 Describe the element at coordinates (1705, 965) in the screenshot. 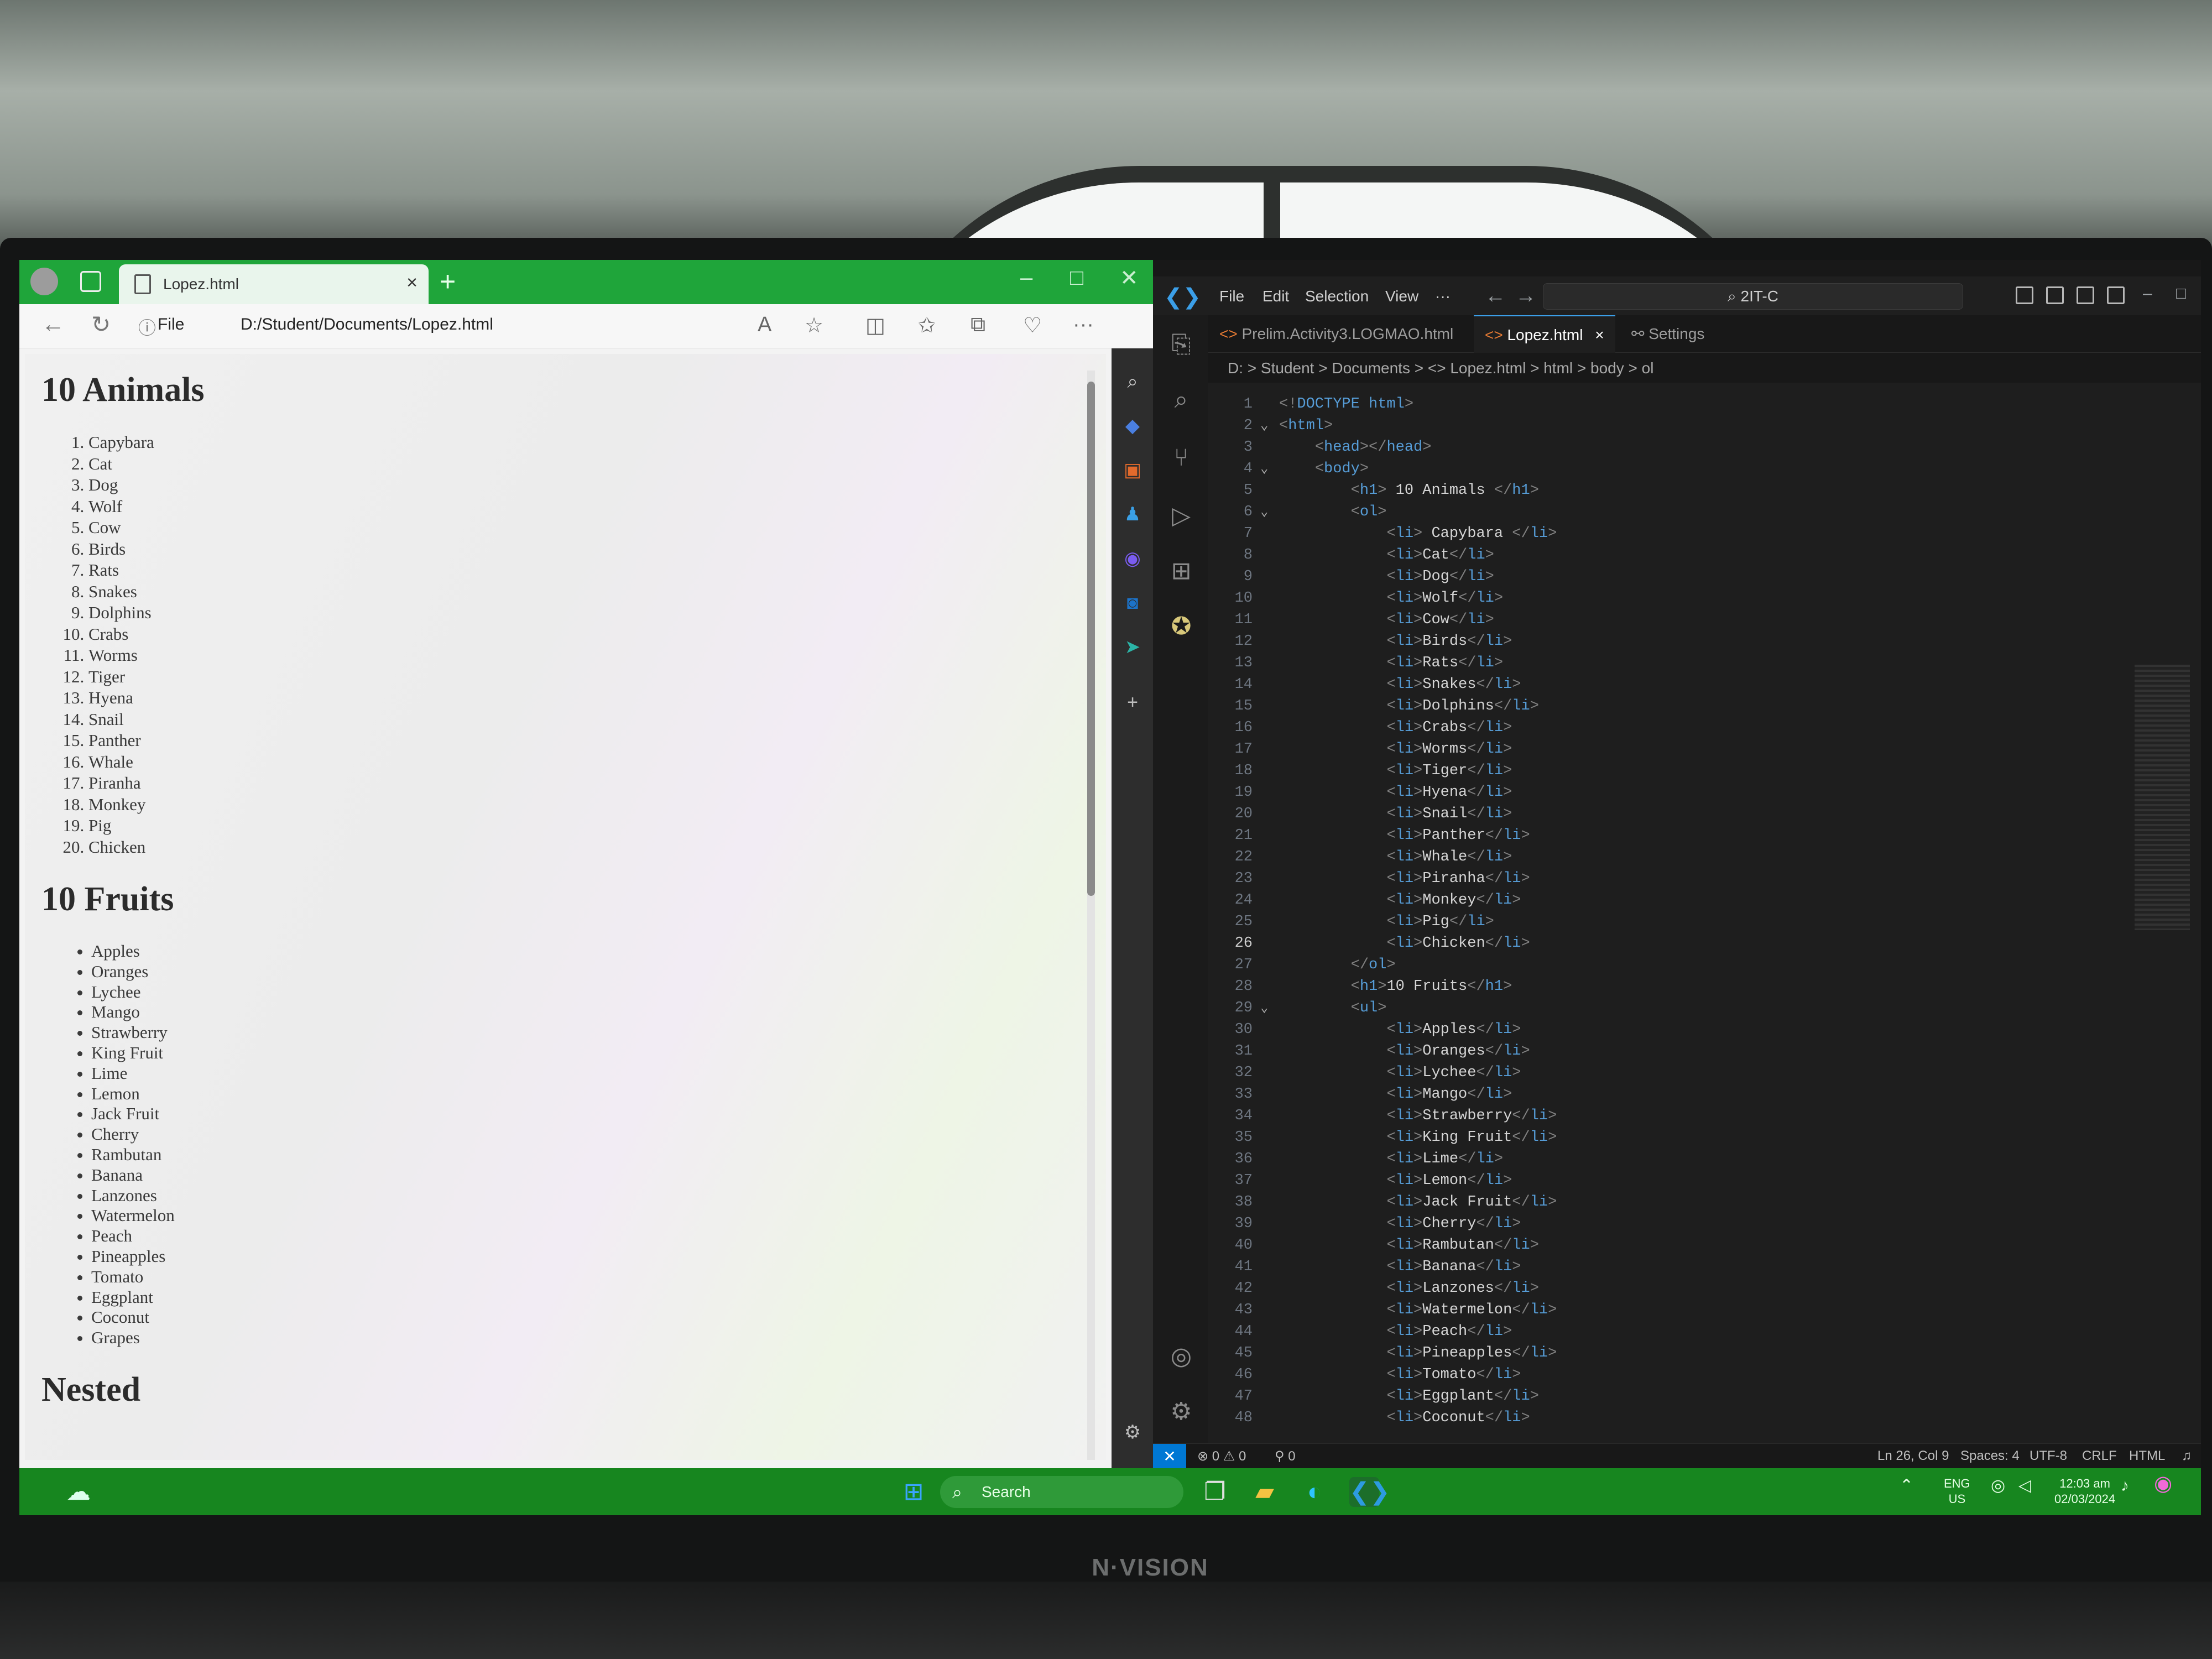

I see `code-line: 27 </ol>` at that location.